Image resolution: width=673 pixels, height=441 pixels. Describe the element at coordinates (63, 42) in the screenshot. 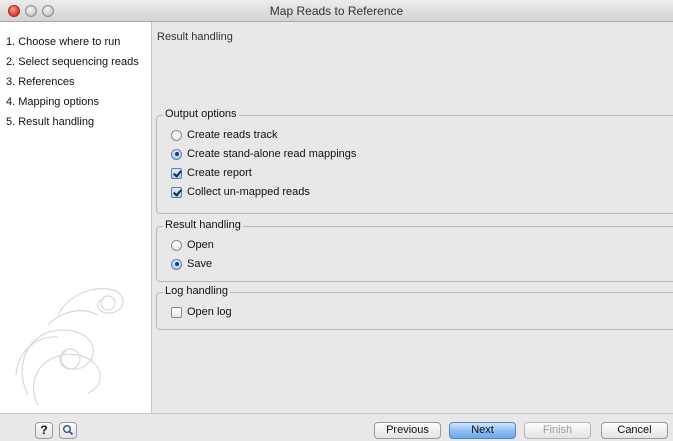

I see `step-choose-where-to-run: 1. Choose where to run` at that location.